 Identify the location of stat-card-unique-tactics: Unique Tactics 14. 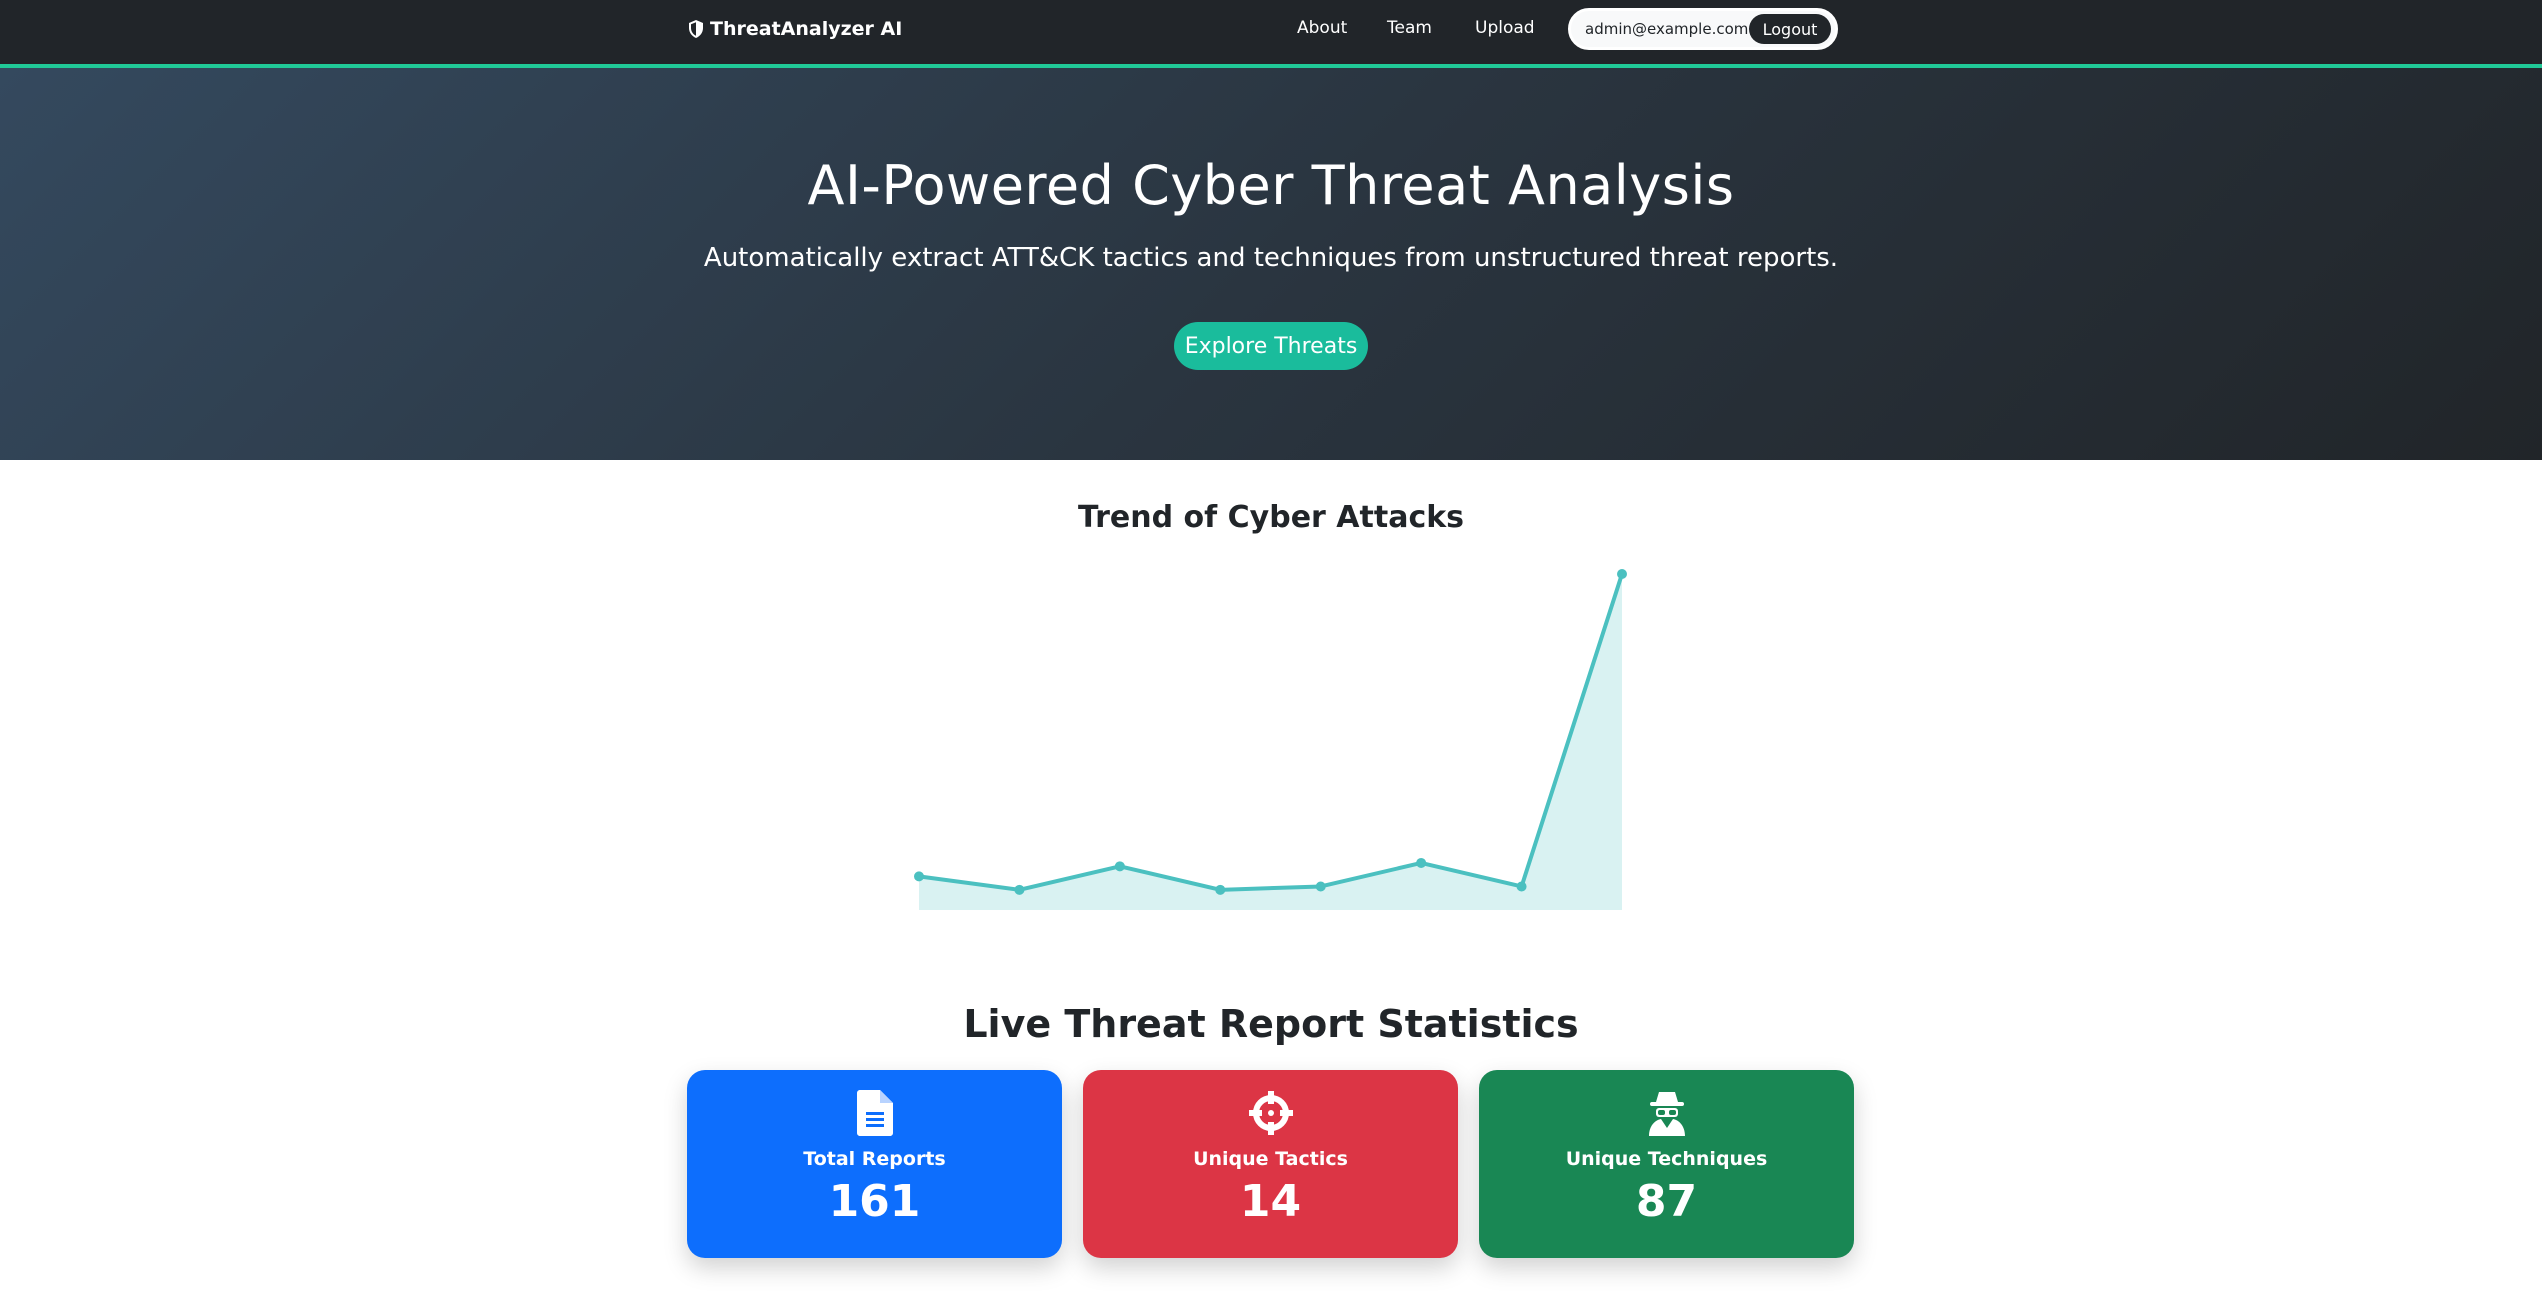
(1270, 1164).